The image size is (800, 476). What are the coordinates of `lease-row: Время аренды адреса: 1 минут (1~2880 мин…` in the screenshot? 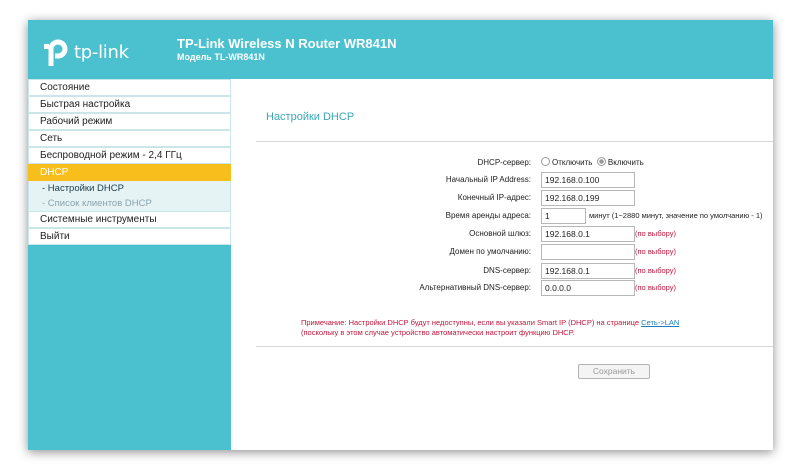 It's located at (502, 216).